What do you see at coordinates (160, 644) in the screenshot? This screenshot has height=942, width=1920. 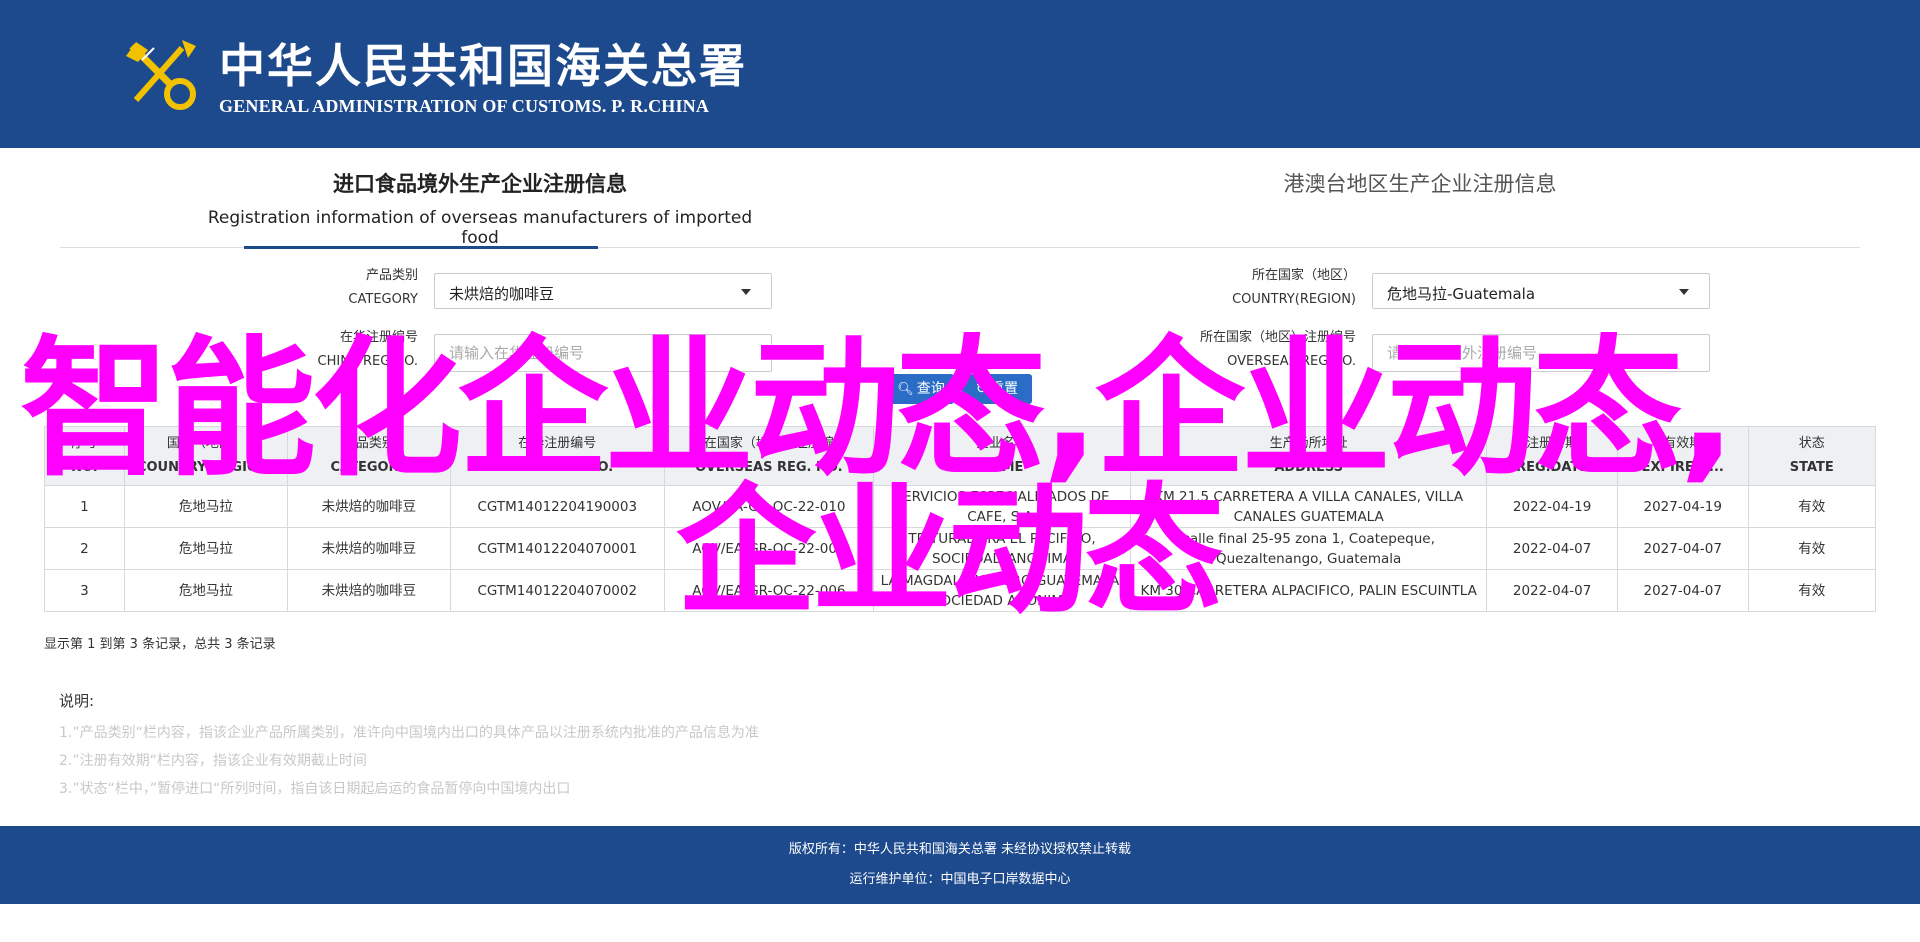 I see `pagination-summary: 显示第 1 到第 3 条记录，总共 3 条记录` at bounding box center [160, 644].